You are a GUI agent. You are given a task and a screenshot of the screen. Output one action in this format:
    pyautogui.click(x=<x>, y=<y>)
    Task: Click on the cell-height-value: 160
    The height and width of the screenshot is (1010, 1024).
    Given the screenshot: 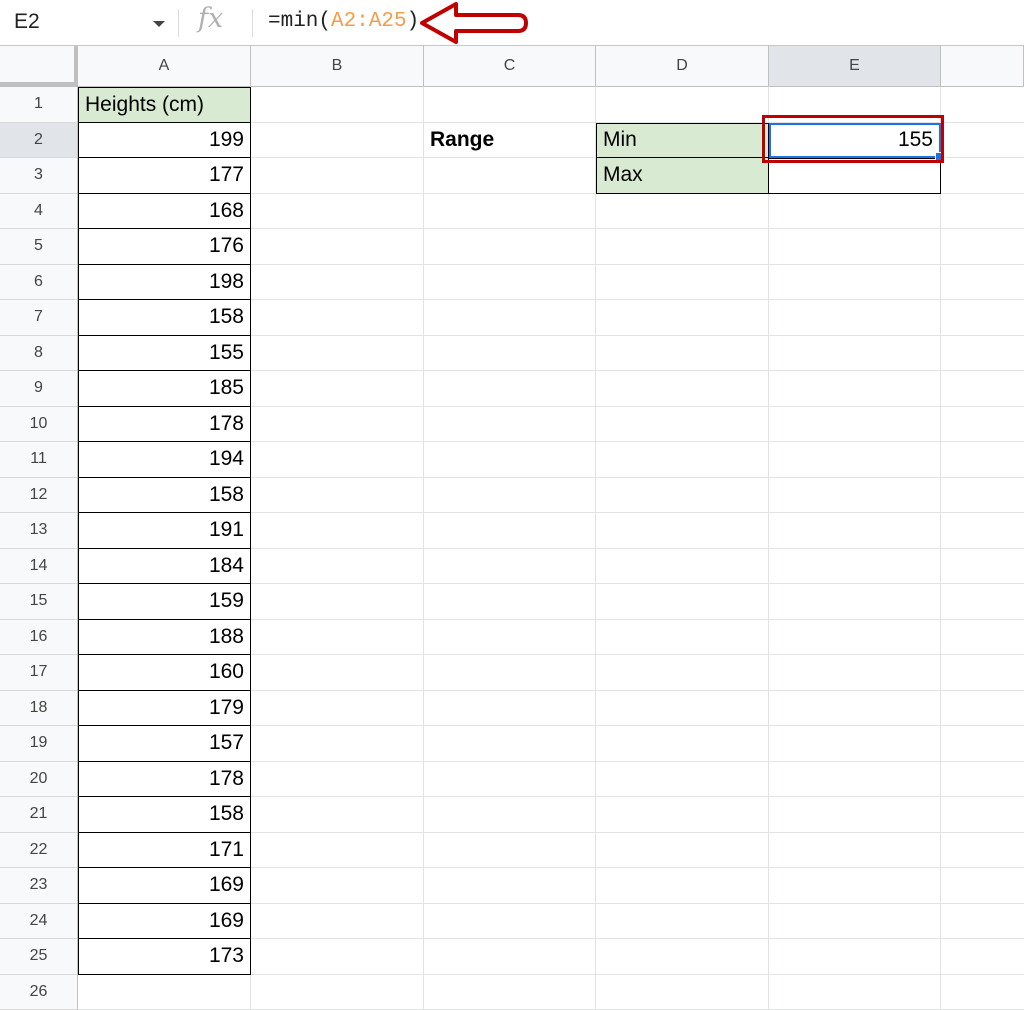 What is the action you would take?
    pyautogui.click(x=164, y=673)
    